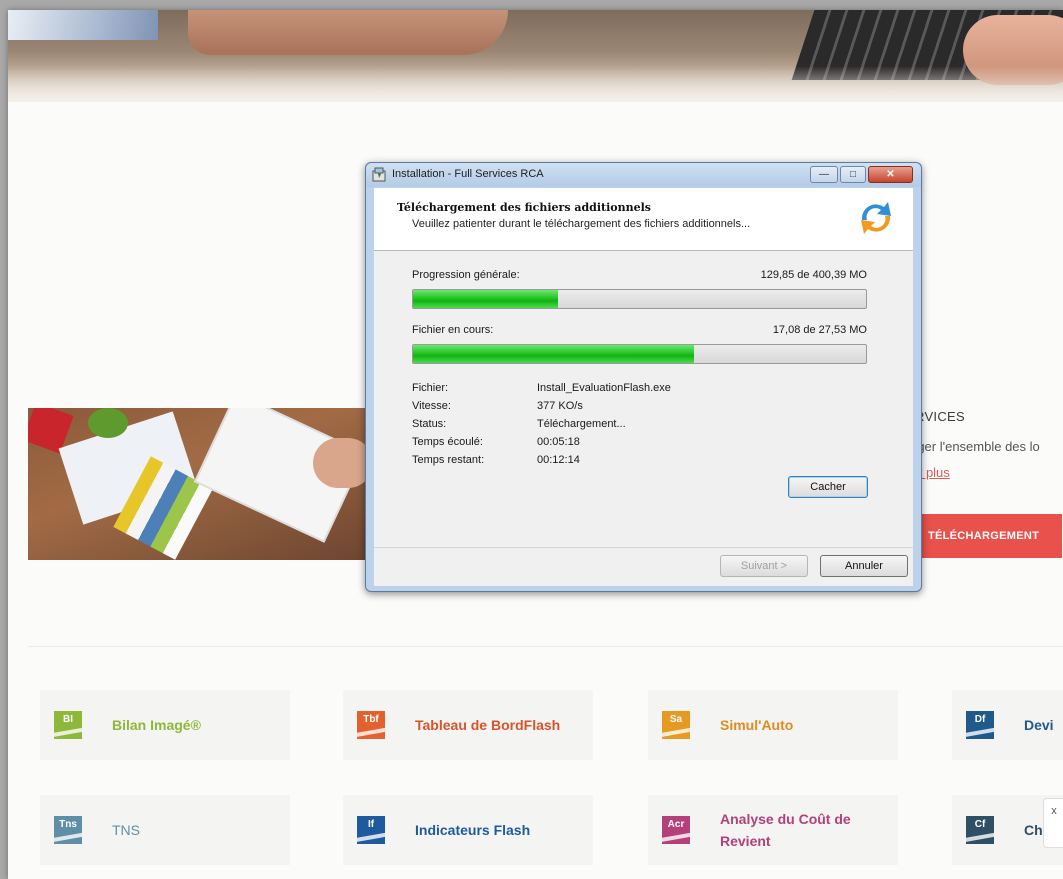 Image resolution: width=1063 pixels, height=879 pixels. I want to click on product-name-link: Simul'Auto, so click(756, 725).